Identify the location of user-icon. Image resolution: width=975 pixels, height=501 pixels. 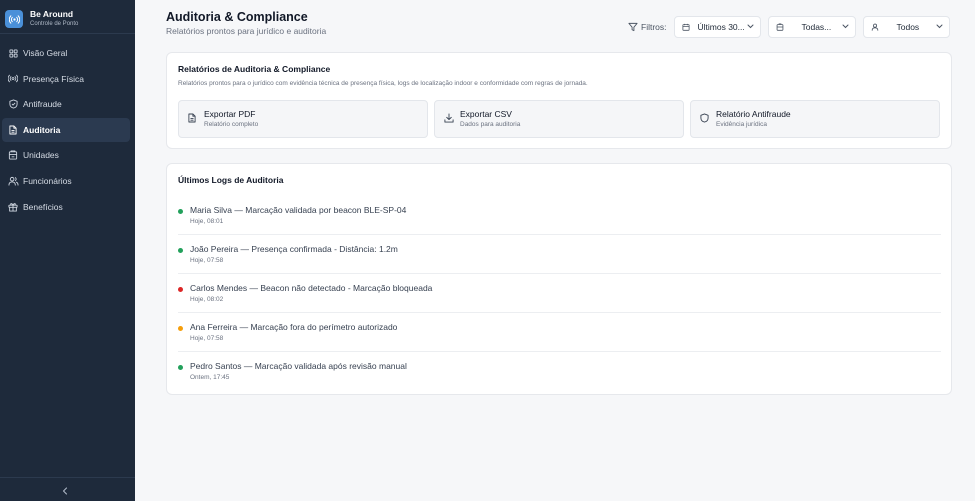
(875, 27).